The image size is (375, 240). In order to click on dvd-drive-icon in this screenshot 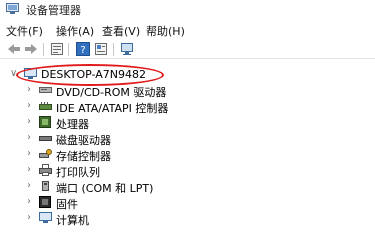, I will do `click(45, 90)`.